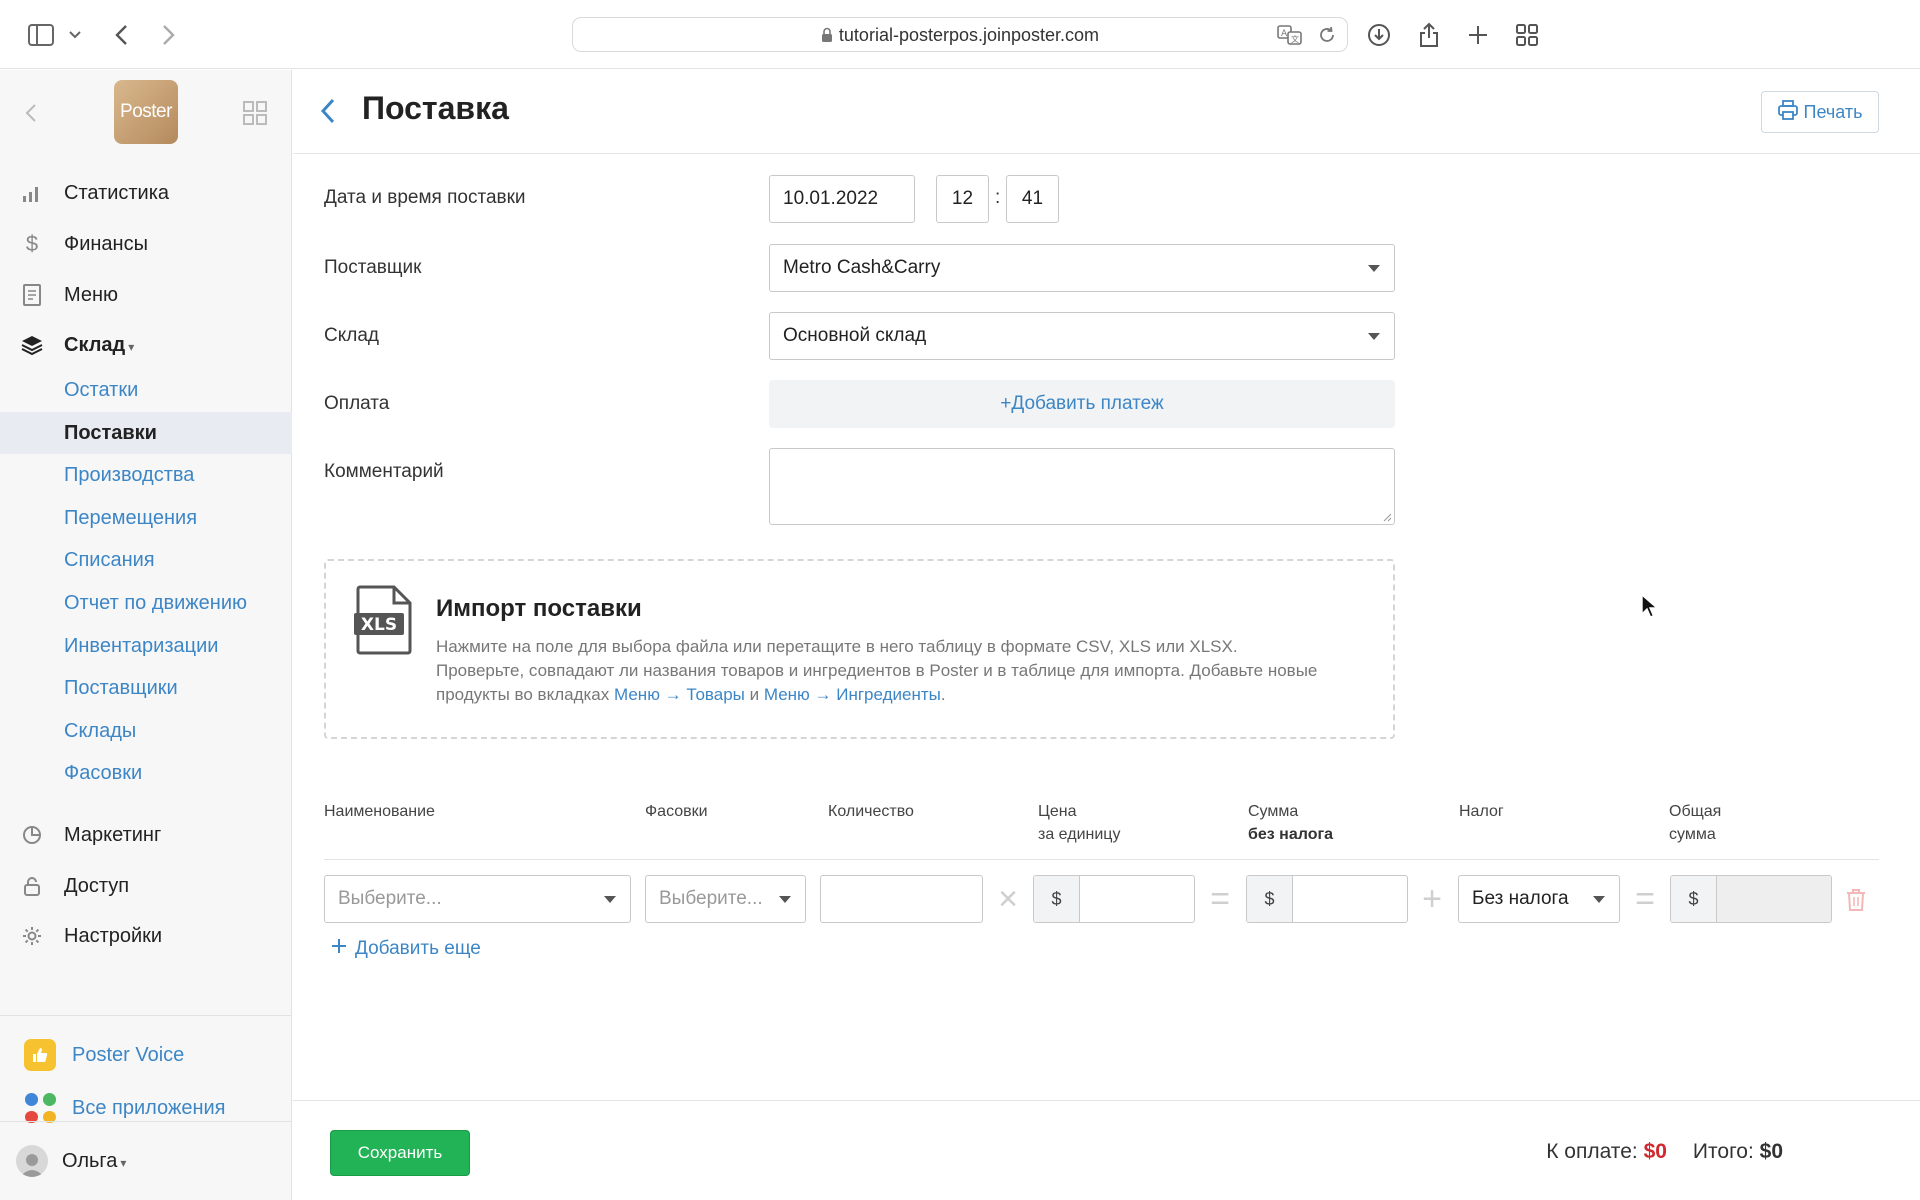 The image size is (1920, 1200). I want to click on sidebar-subitem-suppliers: Поставщики, so click(146, 688).